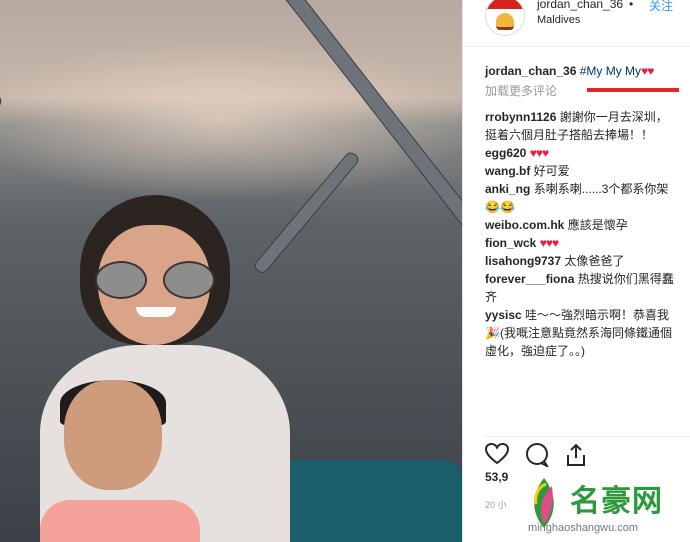 The height and width of the screenshot is (542, 690). Describe the element at coordinates (503, 315) in the screenshot. I see `comment-username: yysisc` at that location.